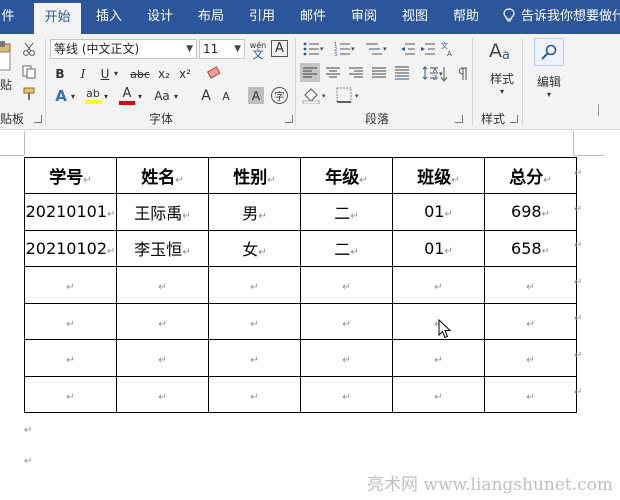 This screenshot has height=500, width=620. What do you see at coordinates (466, 17) in the screenshot?
I see `tab-help: 帮助` at bounding box center [466, 17].